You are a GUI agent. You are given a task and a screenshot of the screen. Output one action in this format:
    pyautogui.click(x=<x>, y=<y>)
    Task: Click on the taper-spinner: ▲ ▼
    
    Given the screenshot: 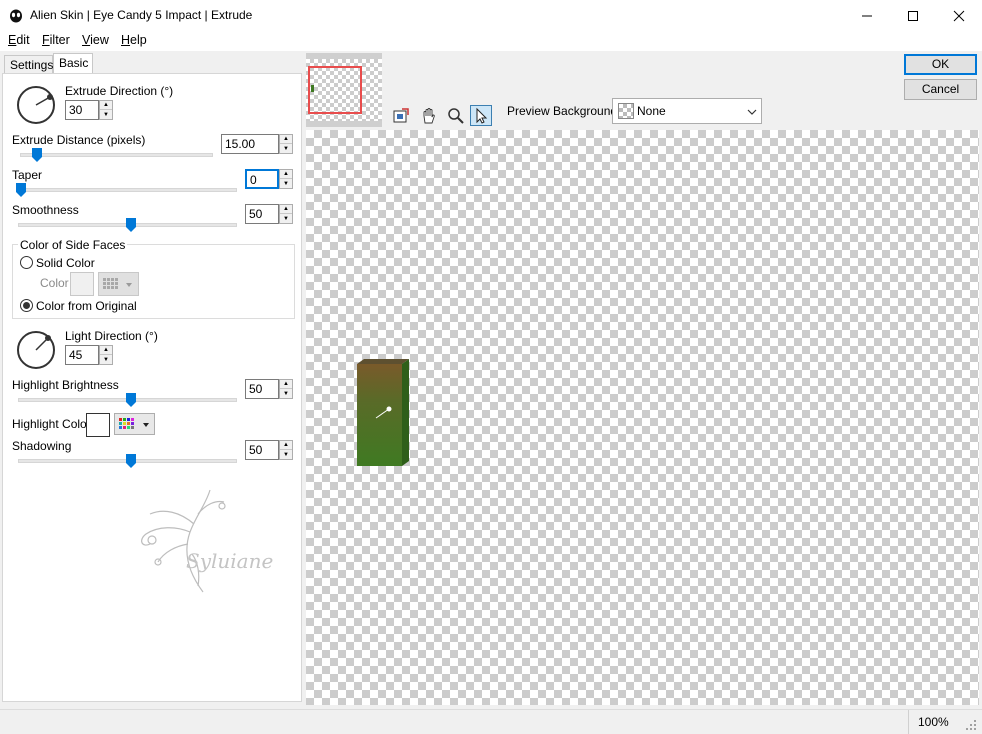 What is the action you would take?
    pyautogui.click(x=286, y=179)
    